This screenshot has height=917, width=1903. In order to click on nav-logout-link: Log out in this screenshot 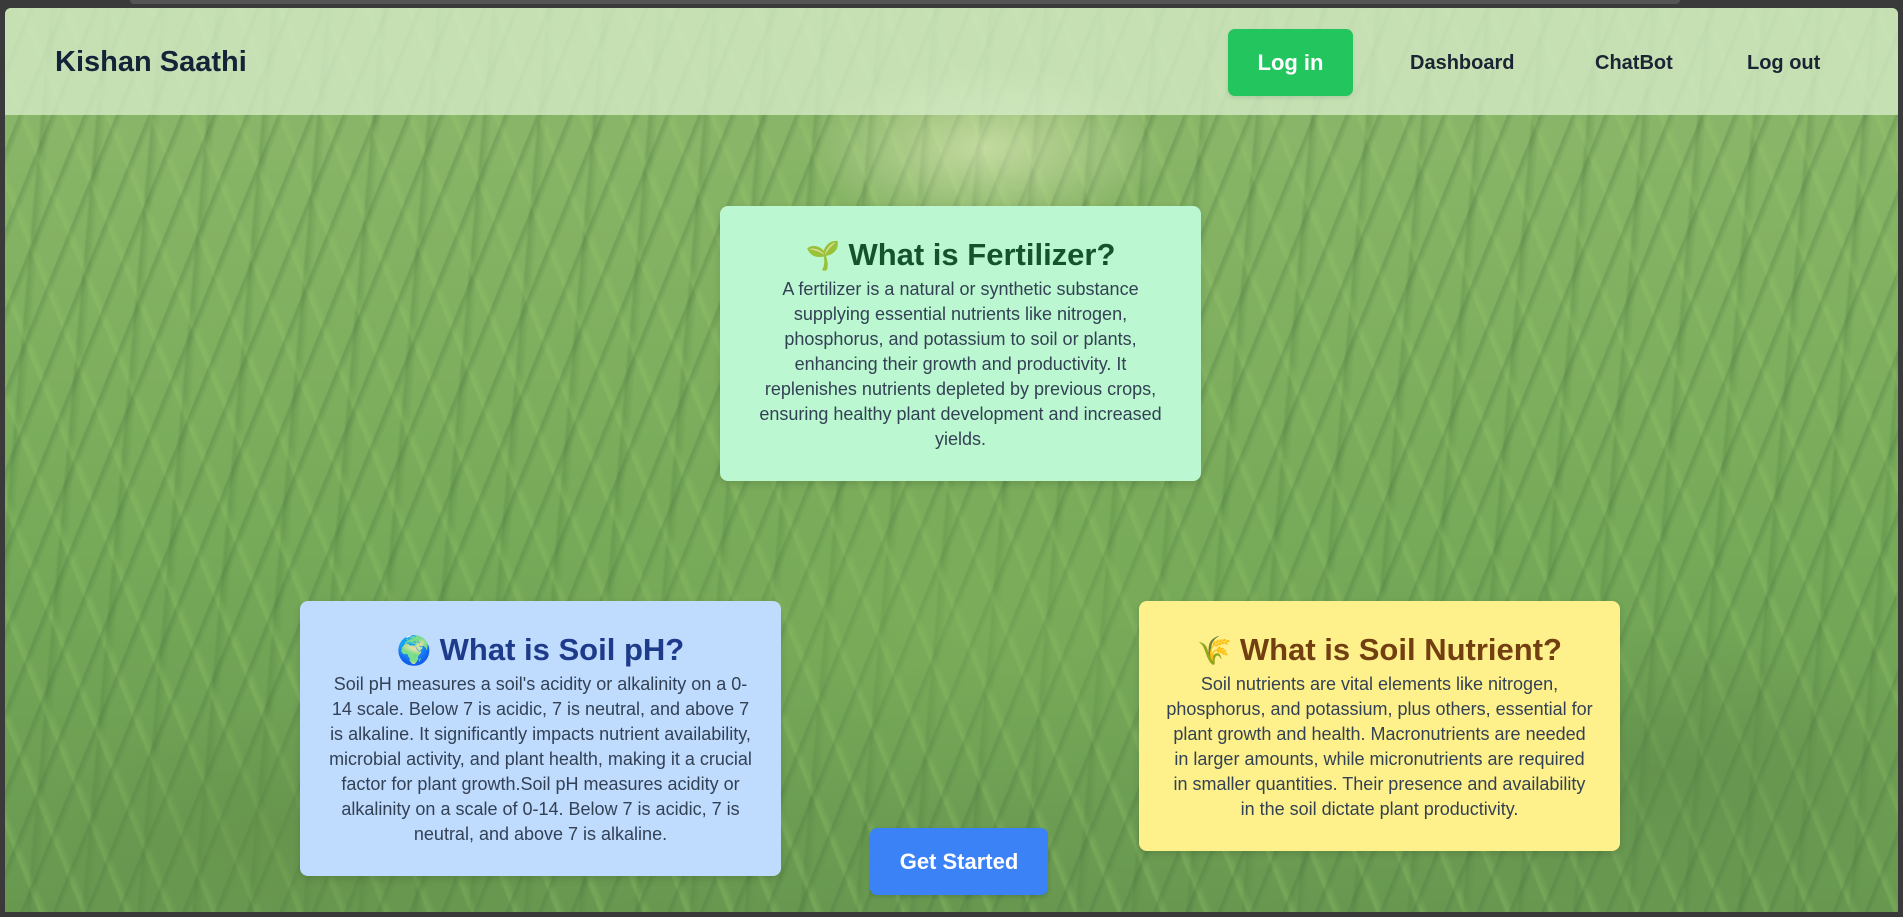, I will do `click(1783, 63)`.